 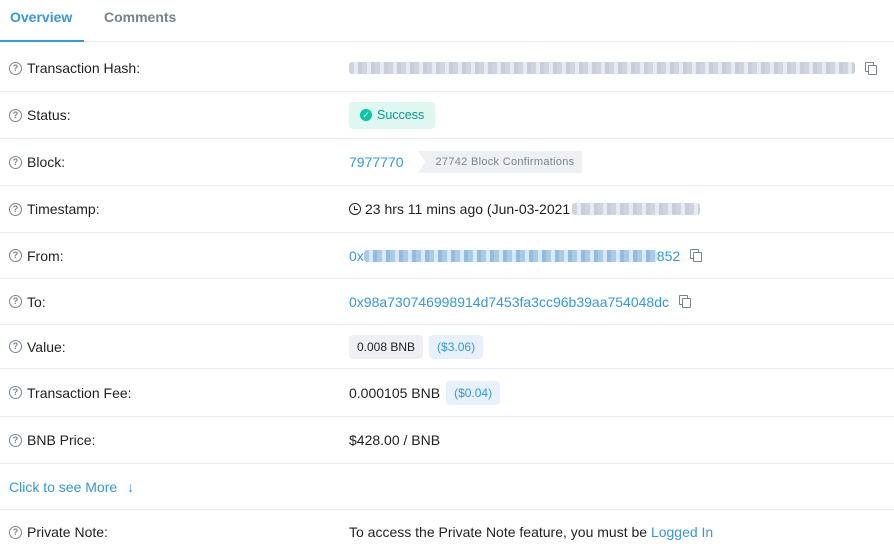 What do you see at coordinates (41, 20) in the screenshot?
I see `tab-overview: Overview` at bounding box center [41, 20].